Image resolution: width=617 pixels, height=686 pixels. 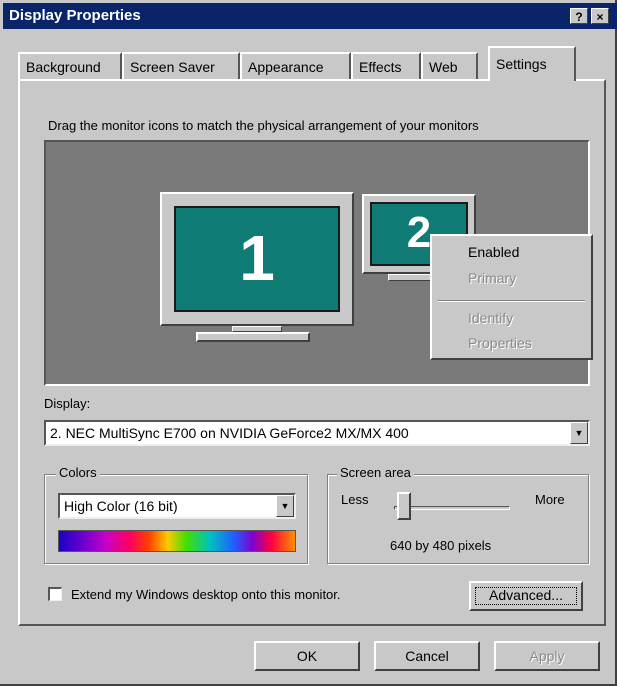 I want to click on help-button: ?, so click(x=579, y=16).